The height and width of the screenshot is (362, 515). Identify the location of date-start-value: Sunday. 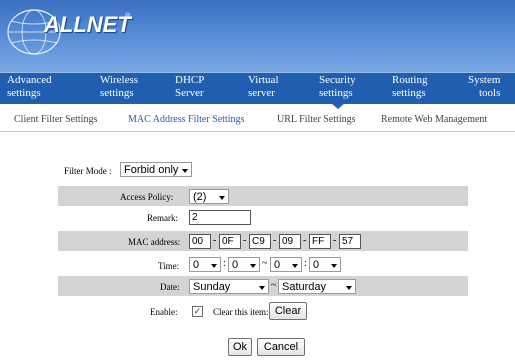
(212, 287).